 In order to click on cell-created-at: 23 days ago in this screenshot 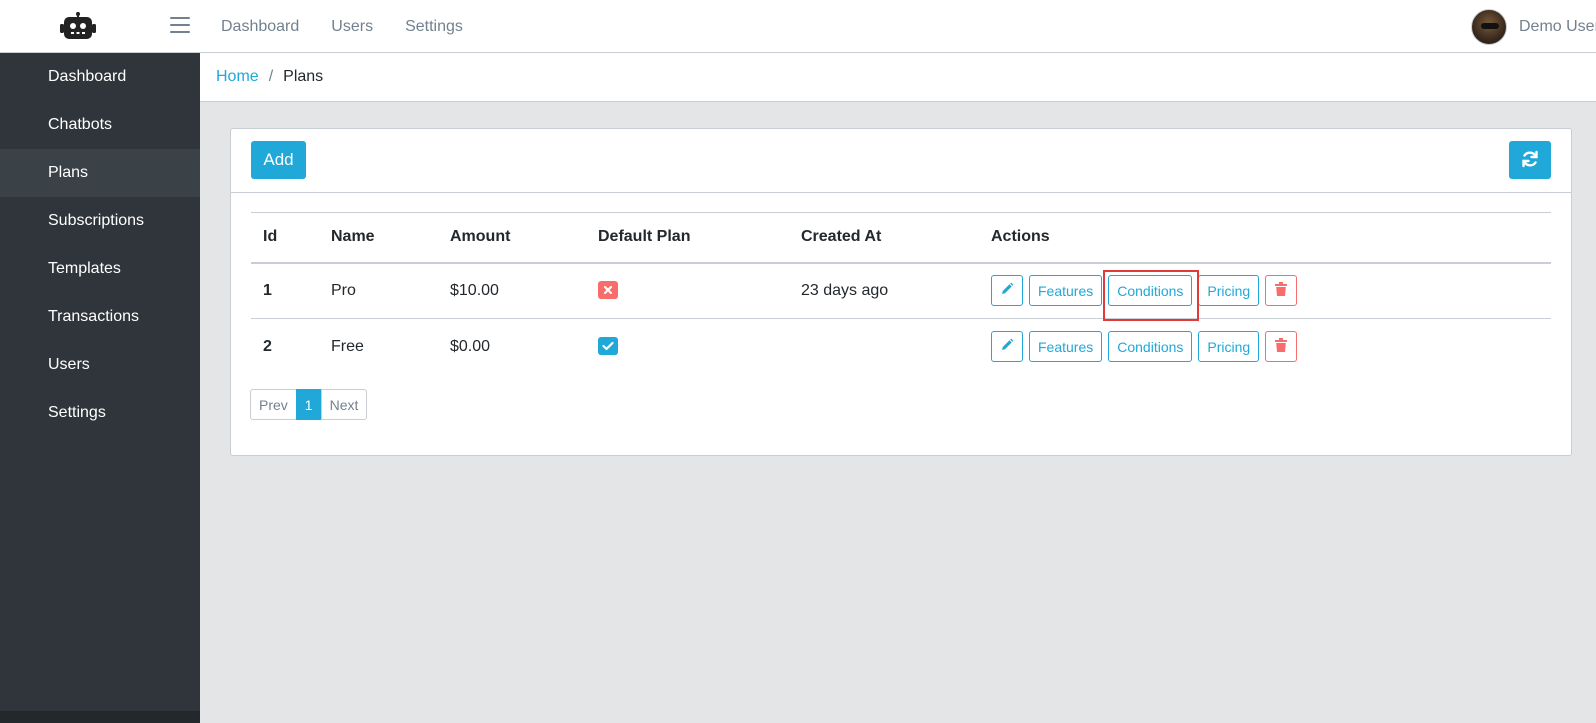, I will do `click(884, 290)`.